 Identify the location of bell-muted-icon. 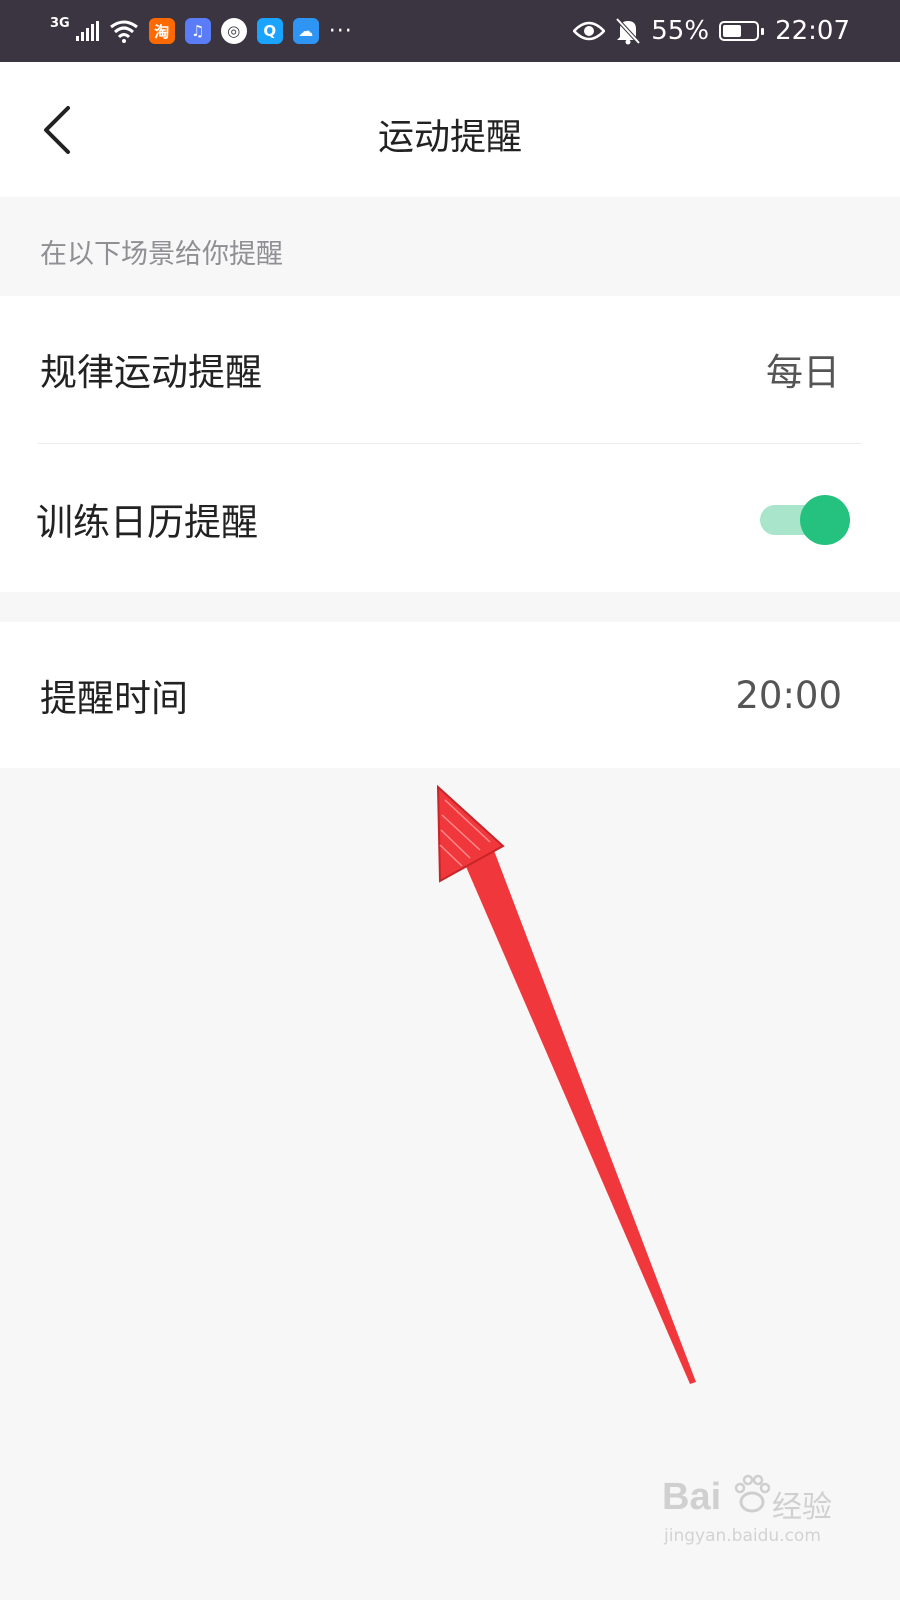
(628, 31).